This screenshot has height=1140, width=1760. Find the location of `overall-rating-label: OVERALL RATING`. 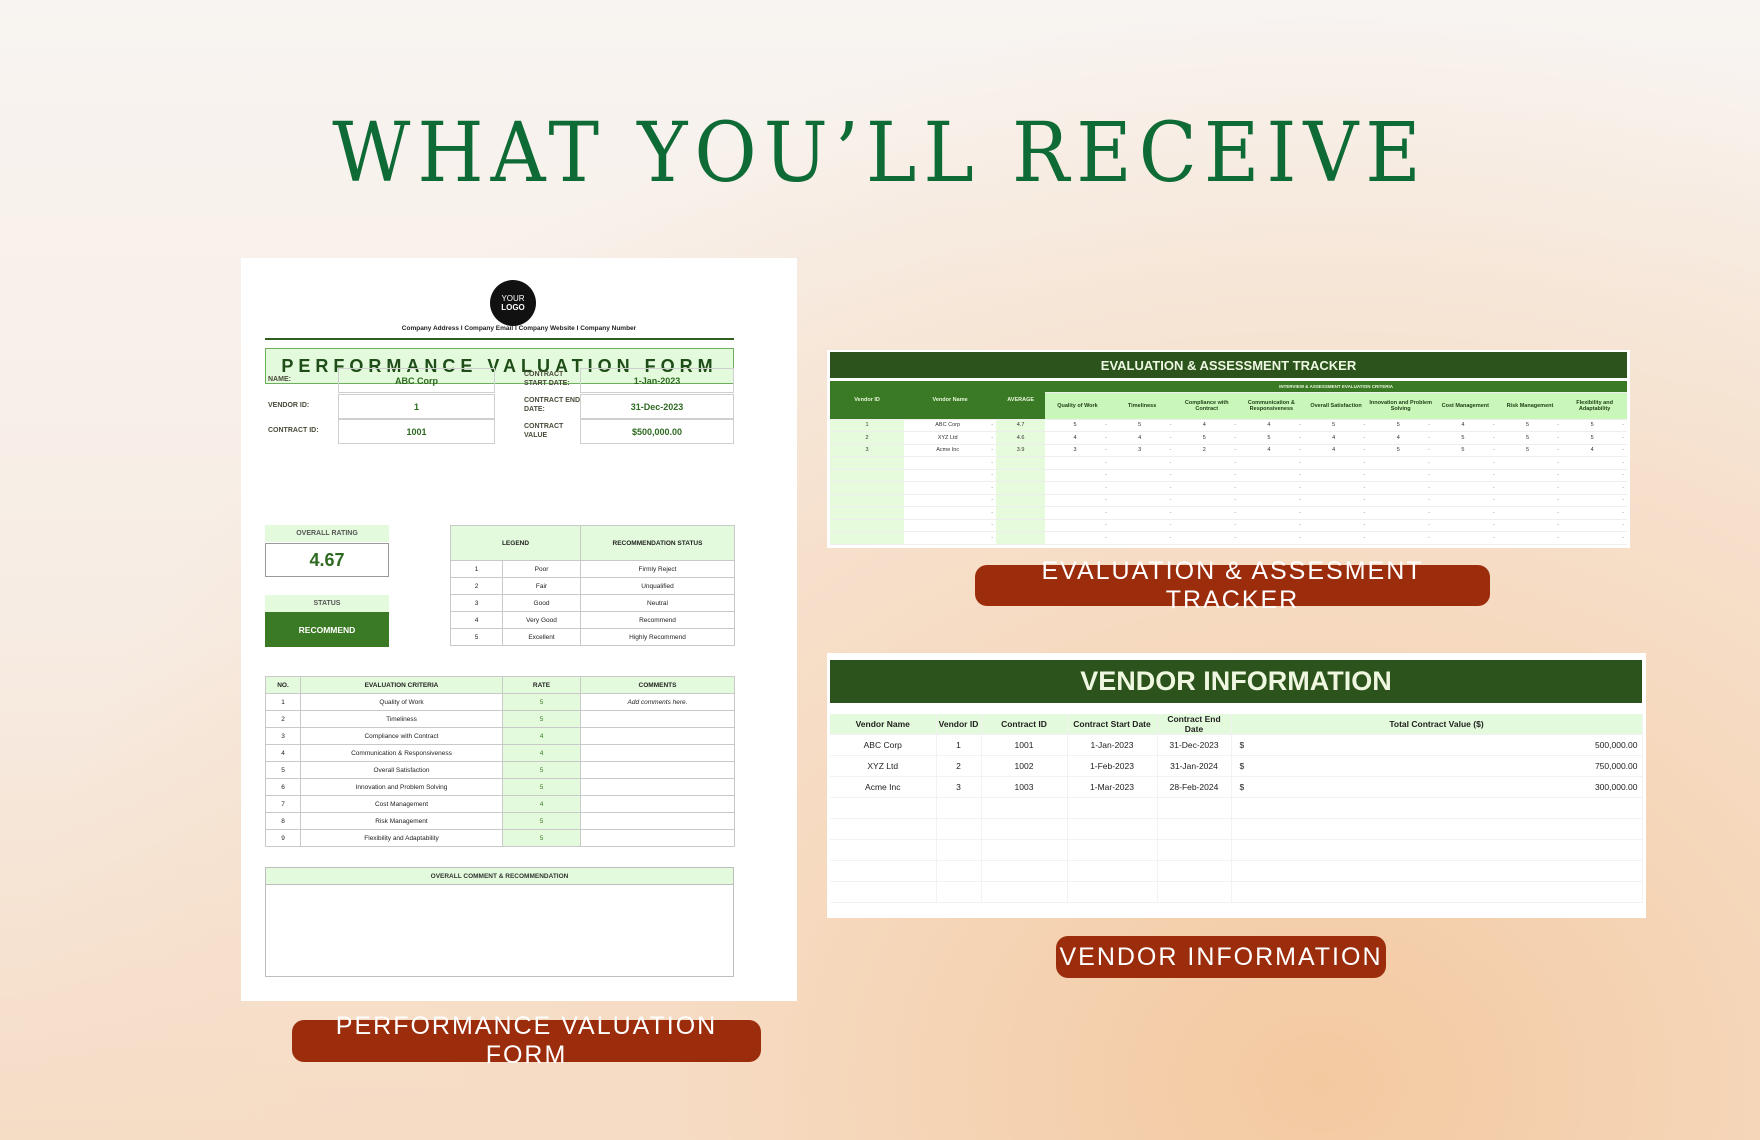

overall-rating-label: OVERALL RATING is located at coordinates (327, 533).